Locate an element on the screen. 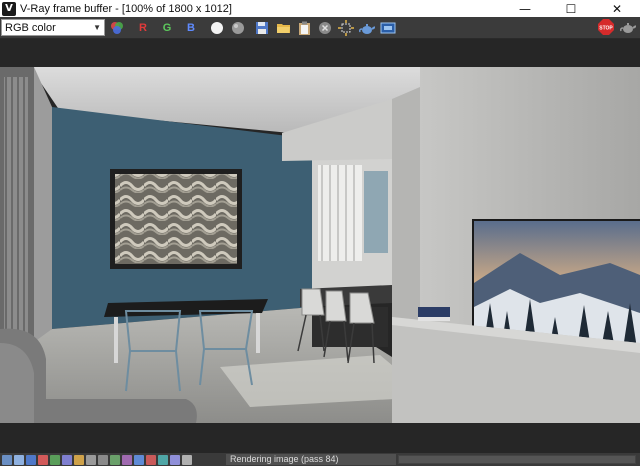 The height and width of the screenshot is (466, 640). blue-channel-button: B is located at coordinates (191, 28).